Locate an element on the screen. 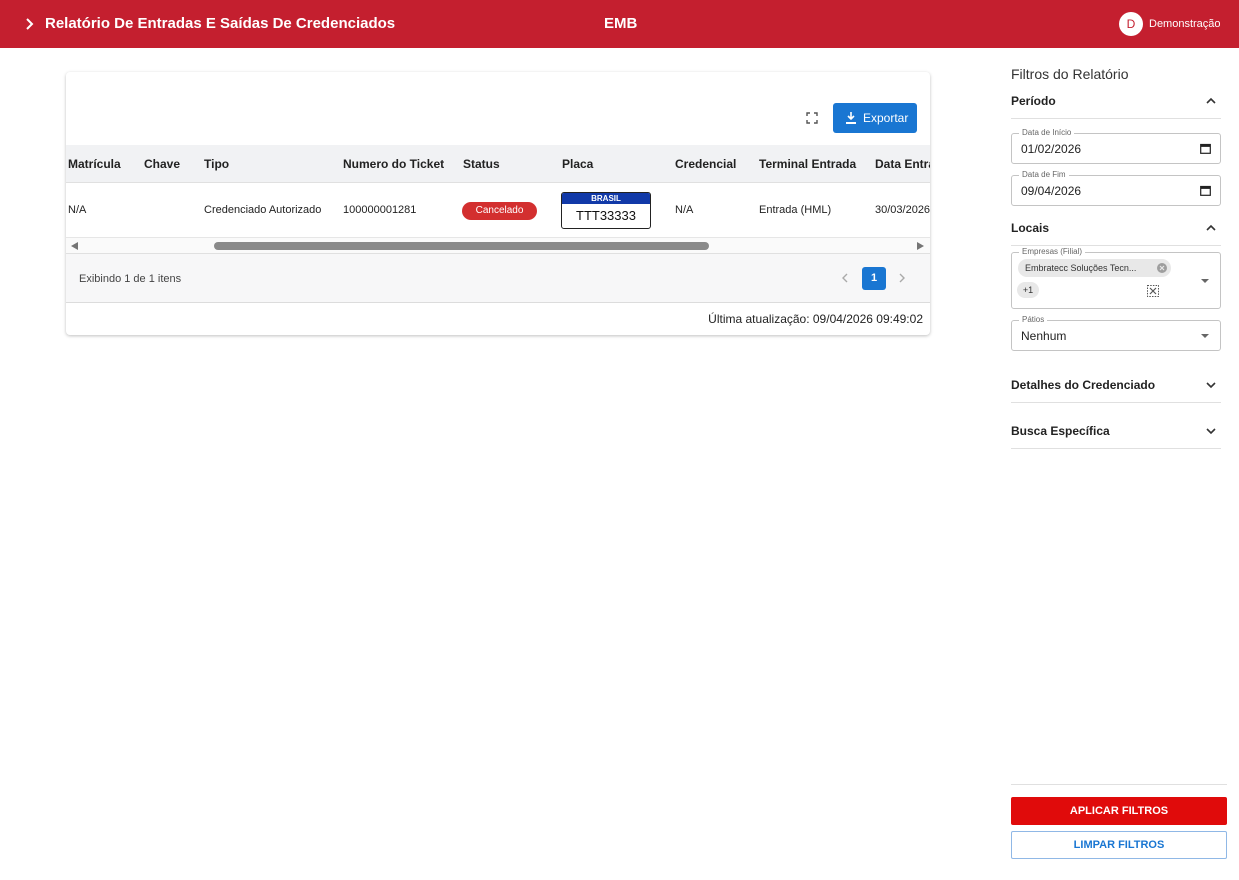 This screenshot has width=1239, height=880. items-info: Exibindo 1 de 1 itens is located at coordinates (130, 279).